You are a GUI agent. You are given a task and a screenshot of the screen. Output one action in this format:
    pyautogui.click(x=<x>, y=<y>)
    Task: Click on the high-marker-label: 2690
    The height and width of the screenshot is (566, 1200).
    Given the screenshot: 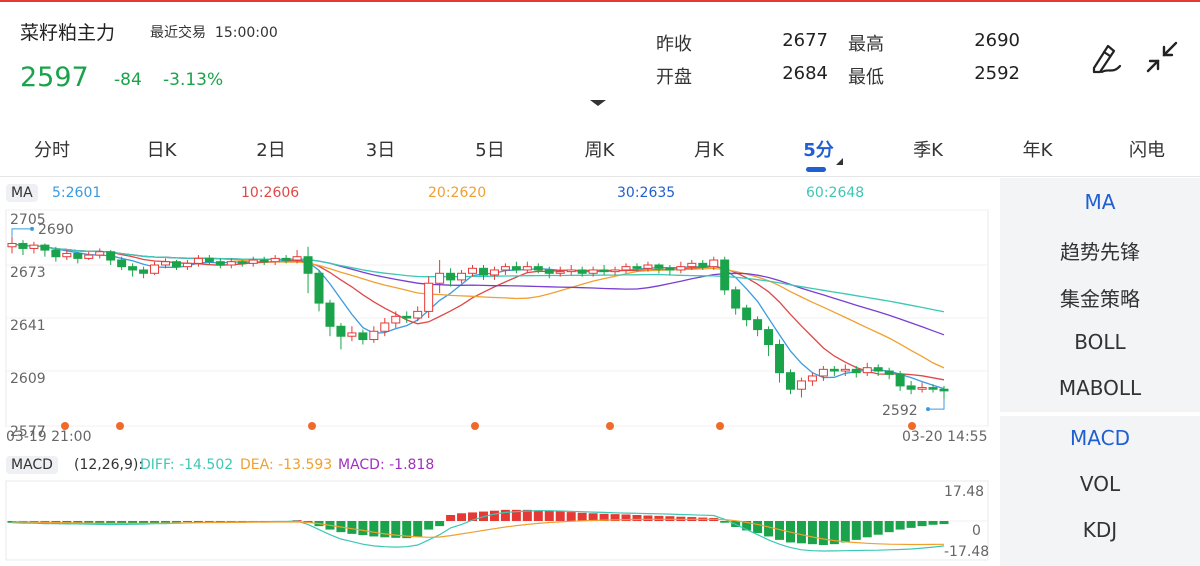 What is the action you would take?
    pyautogui.click(x=56, y=230)
    